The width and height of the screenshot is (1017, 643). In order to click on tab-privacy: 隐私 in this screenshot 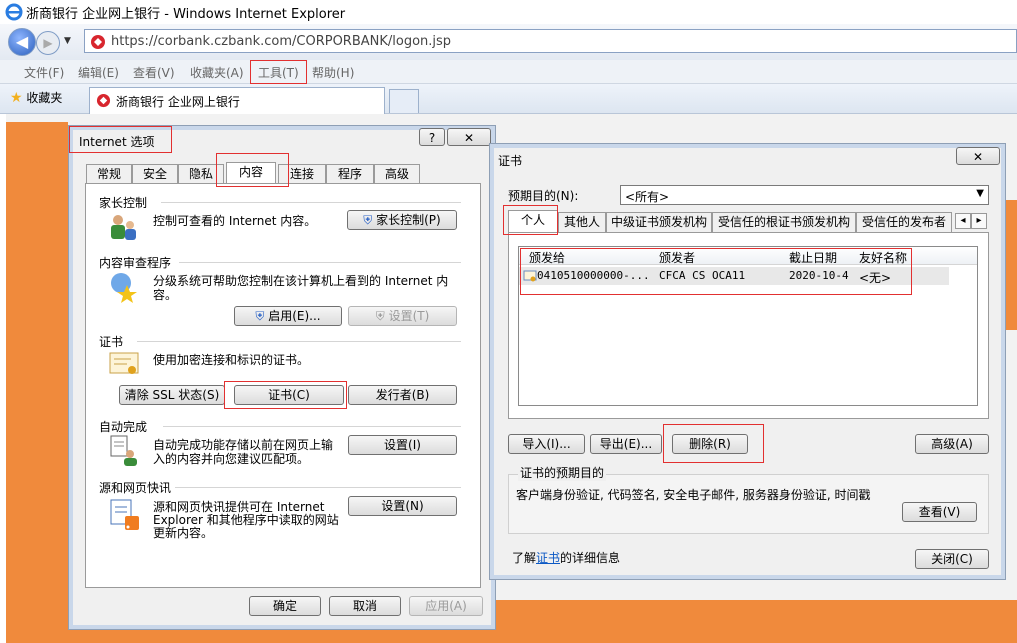, I will do `click(201, 174)`.